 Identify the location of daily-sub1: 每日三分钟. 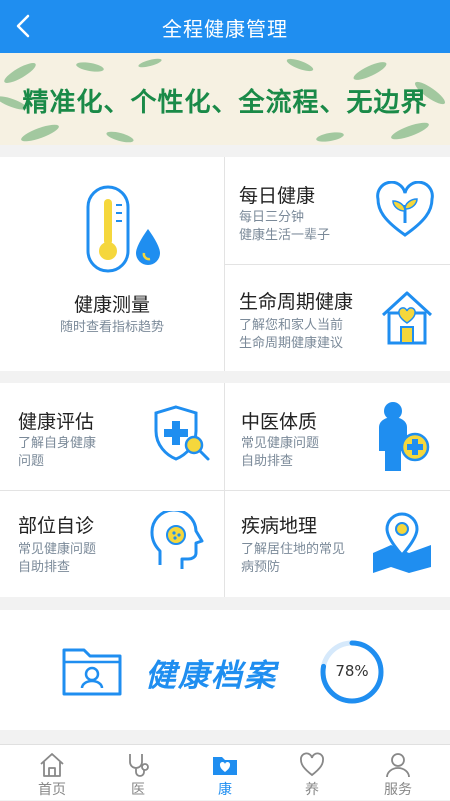
(272, 217).